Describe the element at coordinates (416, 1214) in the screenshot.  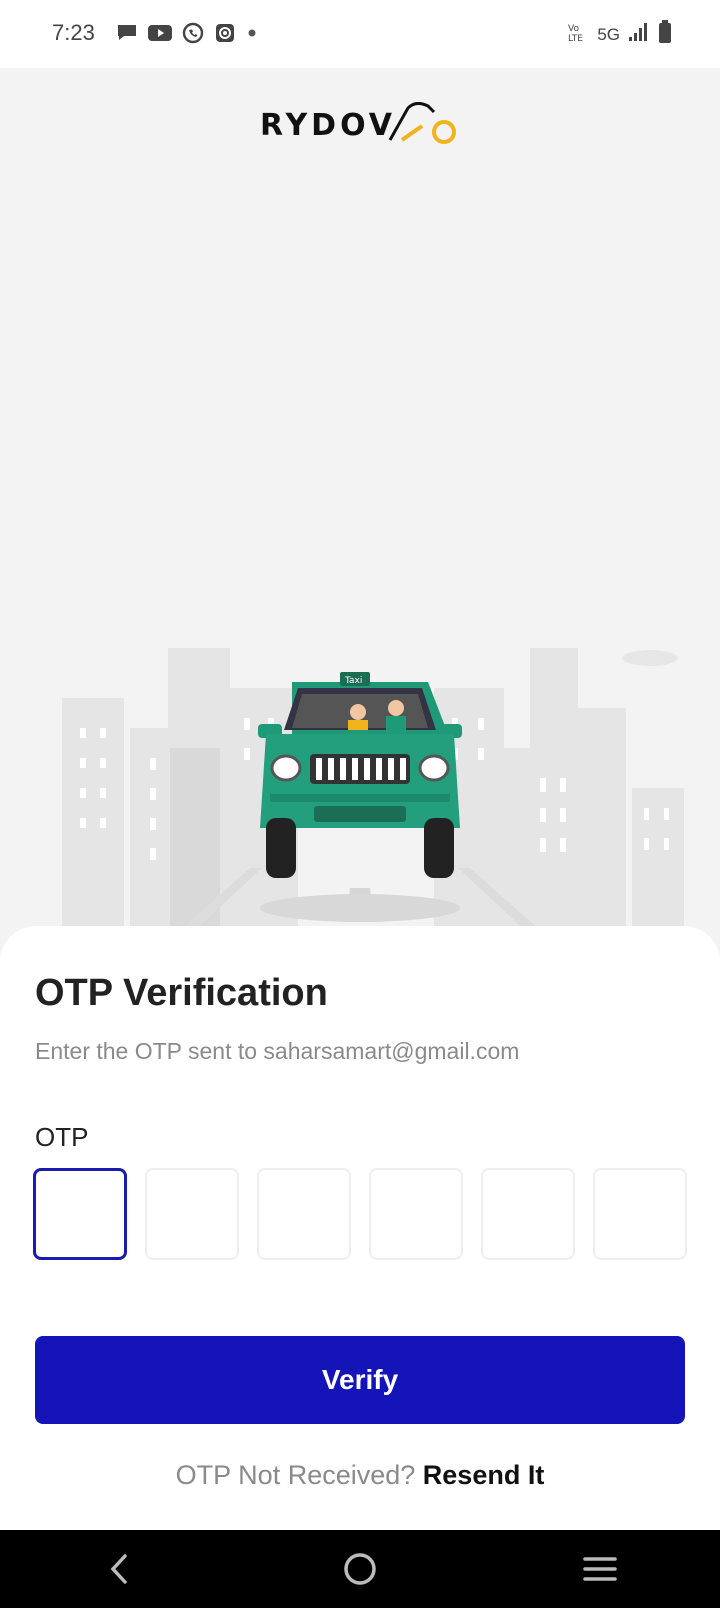
I see `otp-digit-4-field` at that location.